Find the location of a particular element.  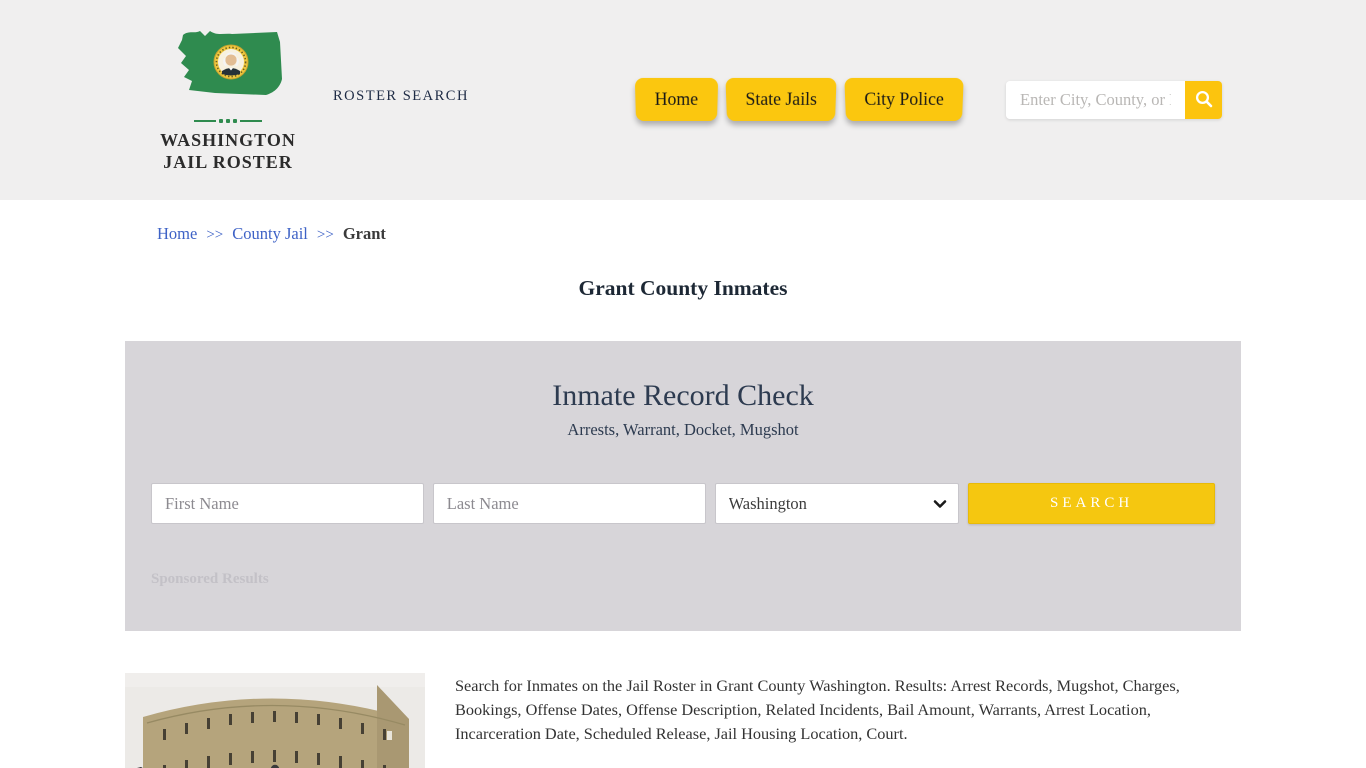

facility-search-button is located at coordinates (1203, 100).